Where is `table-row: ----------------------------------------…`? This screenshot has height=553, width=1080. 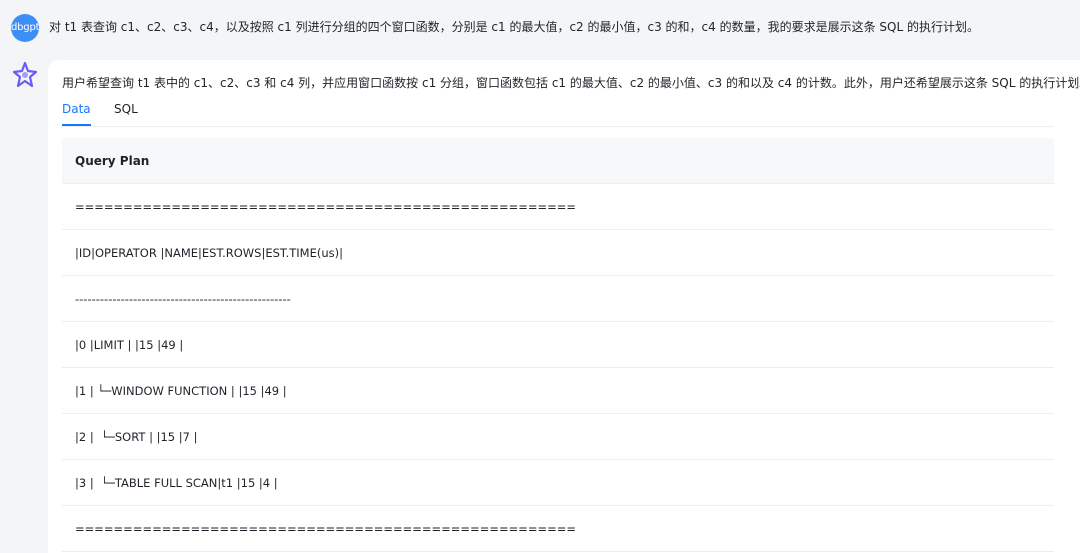
table-row: ----------------------------------------… is located at coordinates (558, 299).